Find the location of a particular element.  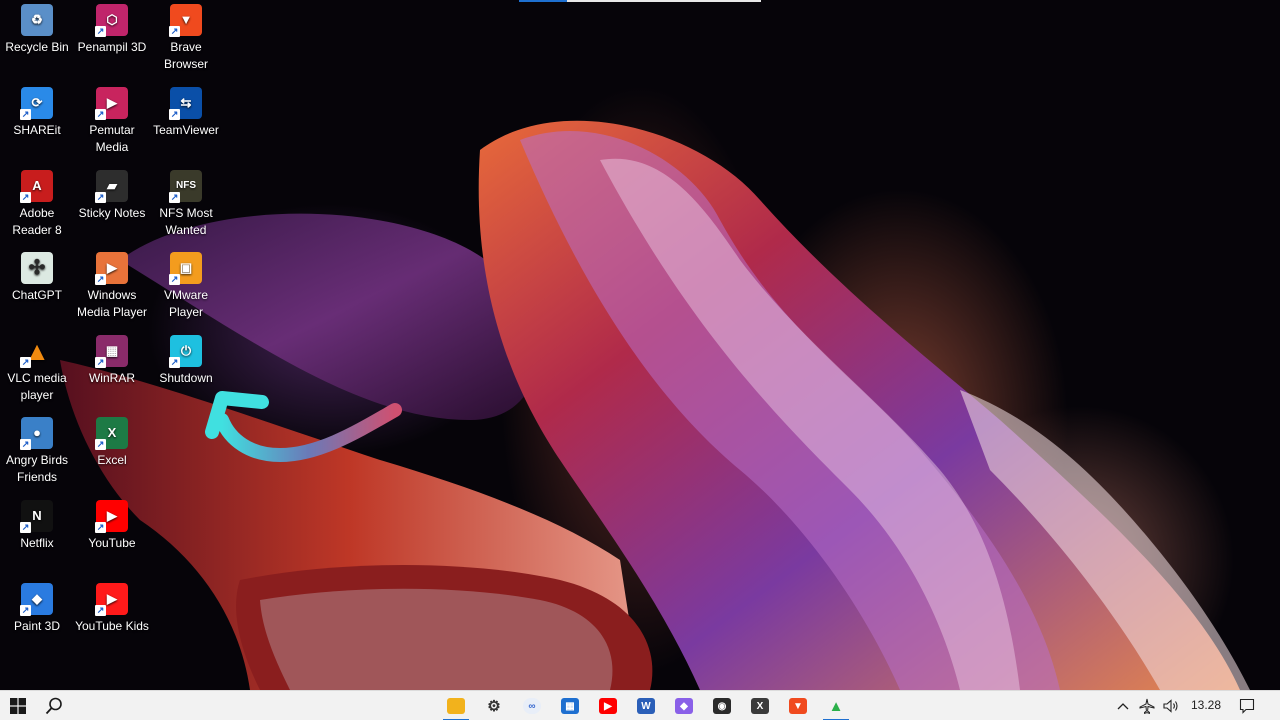

desktop-icon-label: TeamViewer is located at coordinates (186, 130).